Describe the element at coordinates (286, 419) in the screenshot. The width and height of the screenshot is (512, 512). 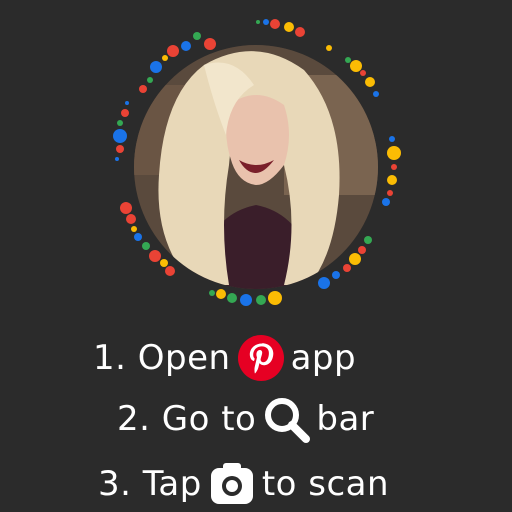
I see `search-icon` at that location.